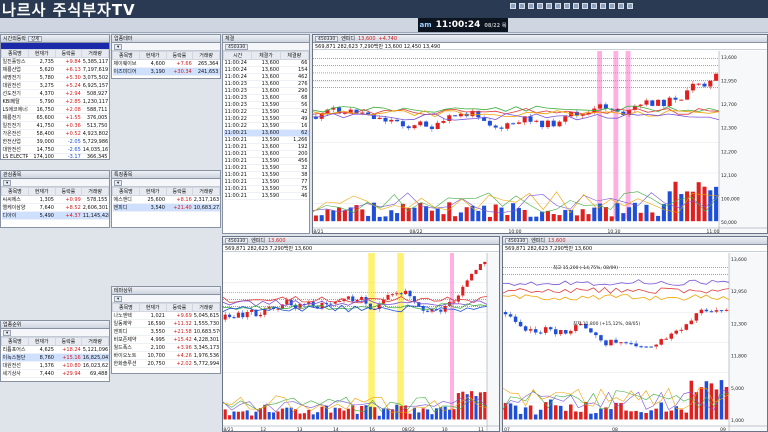 The image size is (768, 432). Describe the element at coordinates (266, 182) in the screenshot. I see `table-row: 11:00:21 13,590 77` at that location.